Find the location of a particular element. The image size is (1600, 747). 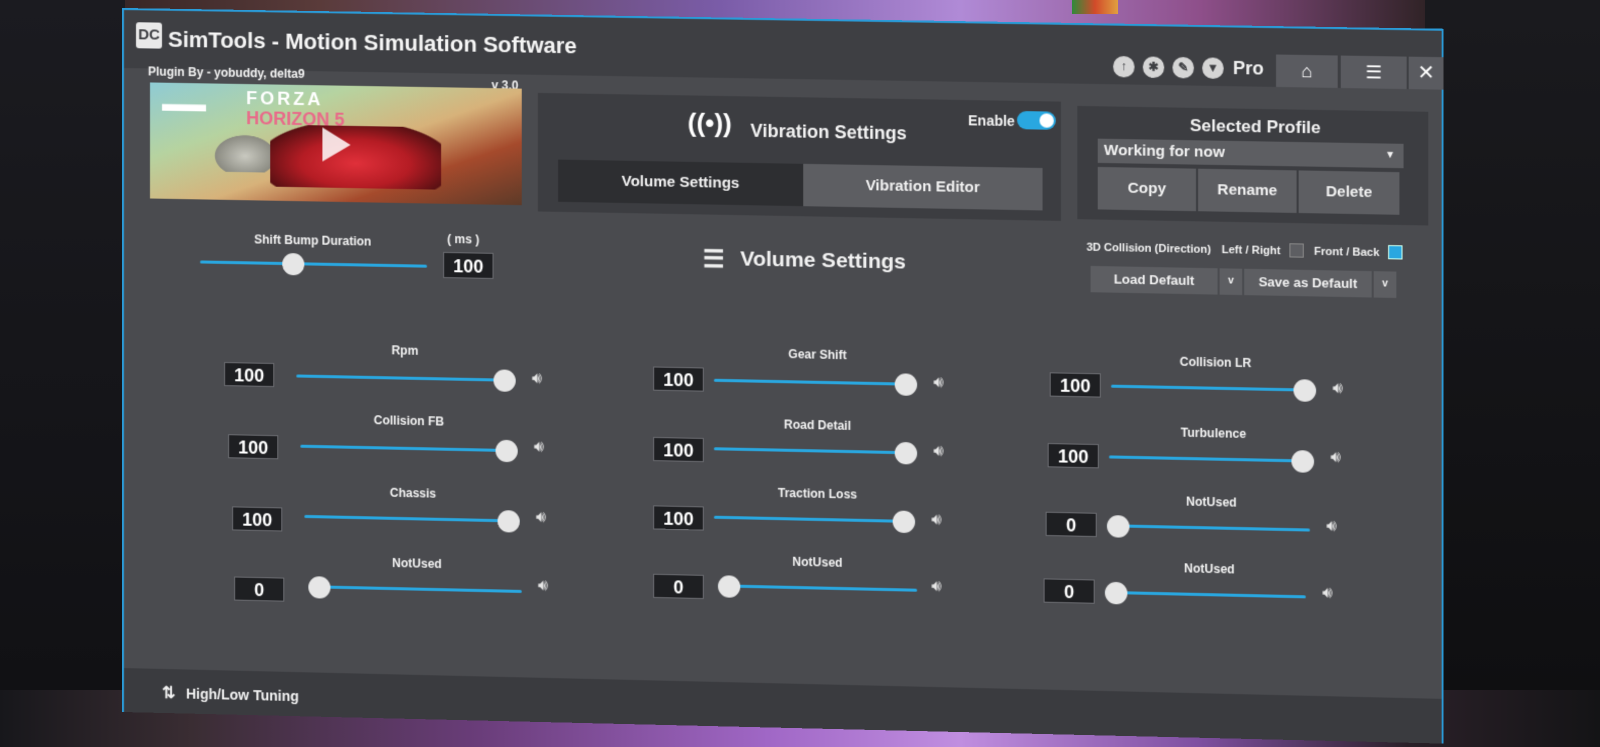

up-down-arrows-icon: ⇅ is located at coordinates (169, 693).